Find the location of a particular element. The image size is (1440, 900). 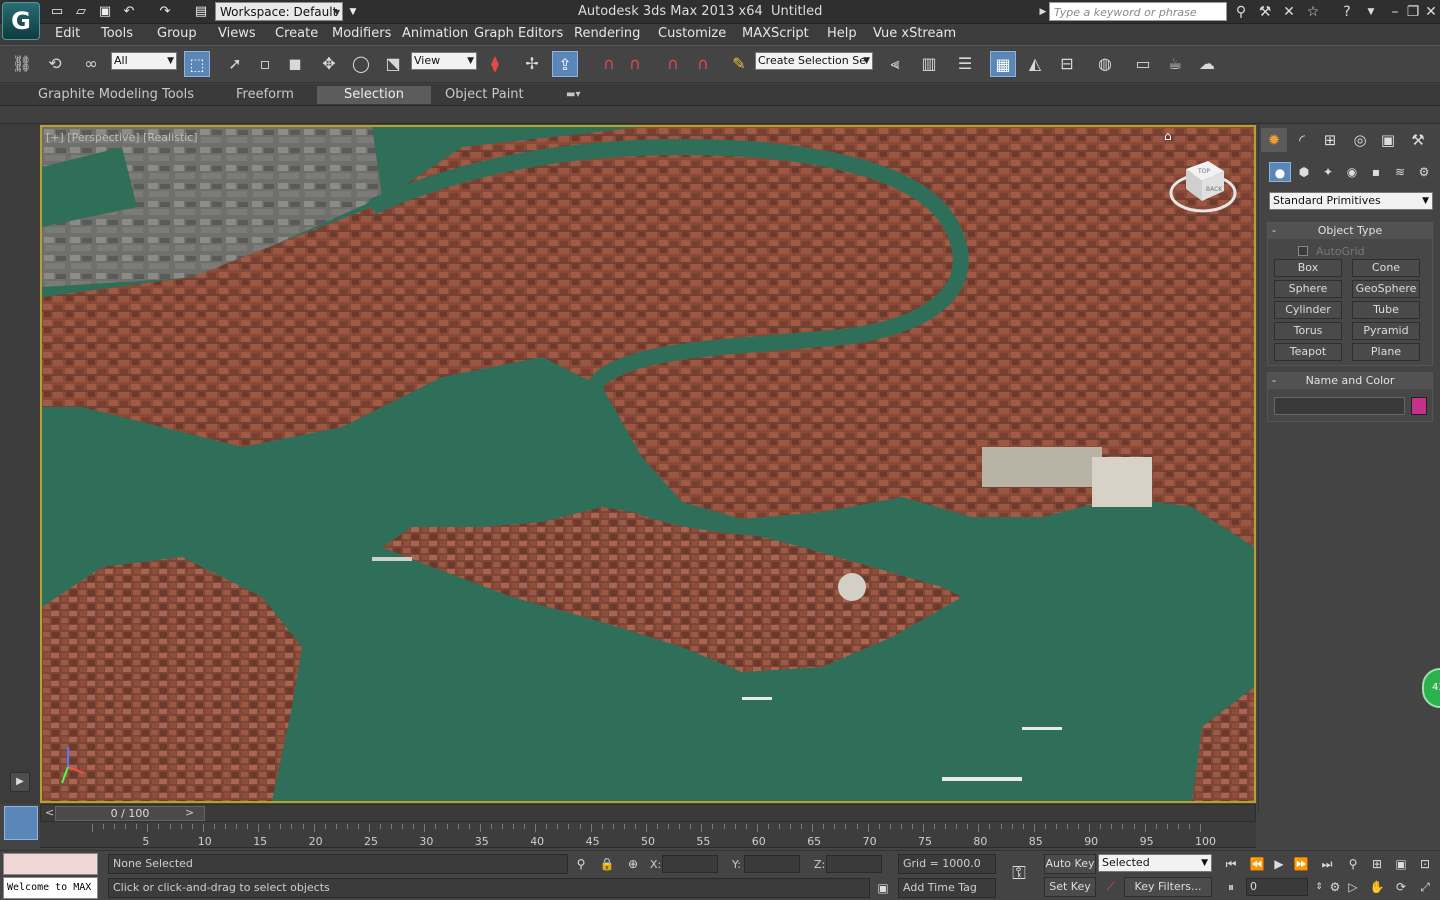

create-tab-icon: ✹ is located at coordinates (1274, 140).